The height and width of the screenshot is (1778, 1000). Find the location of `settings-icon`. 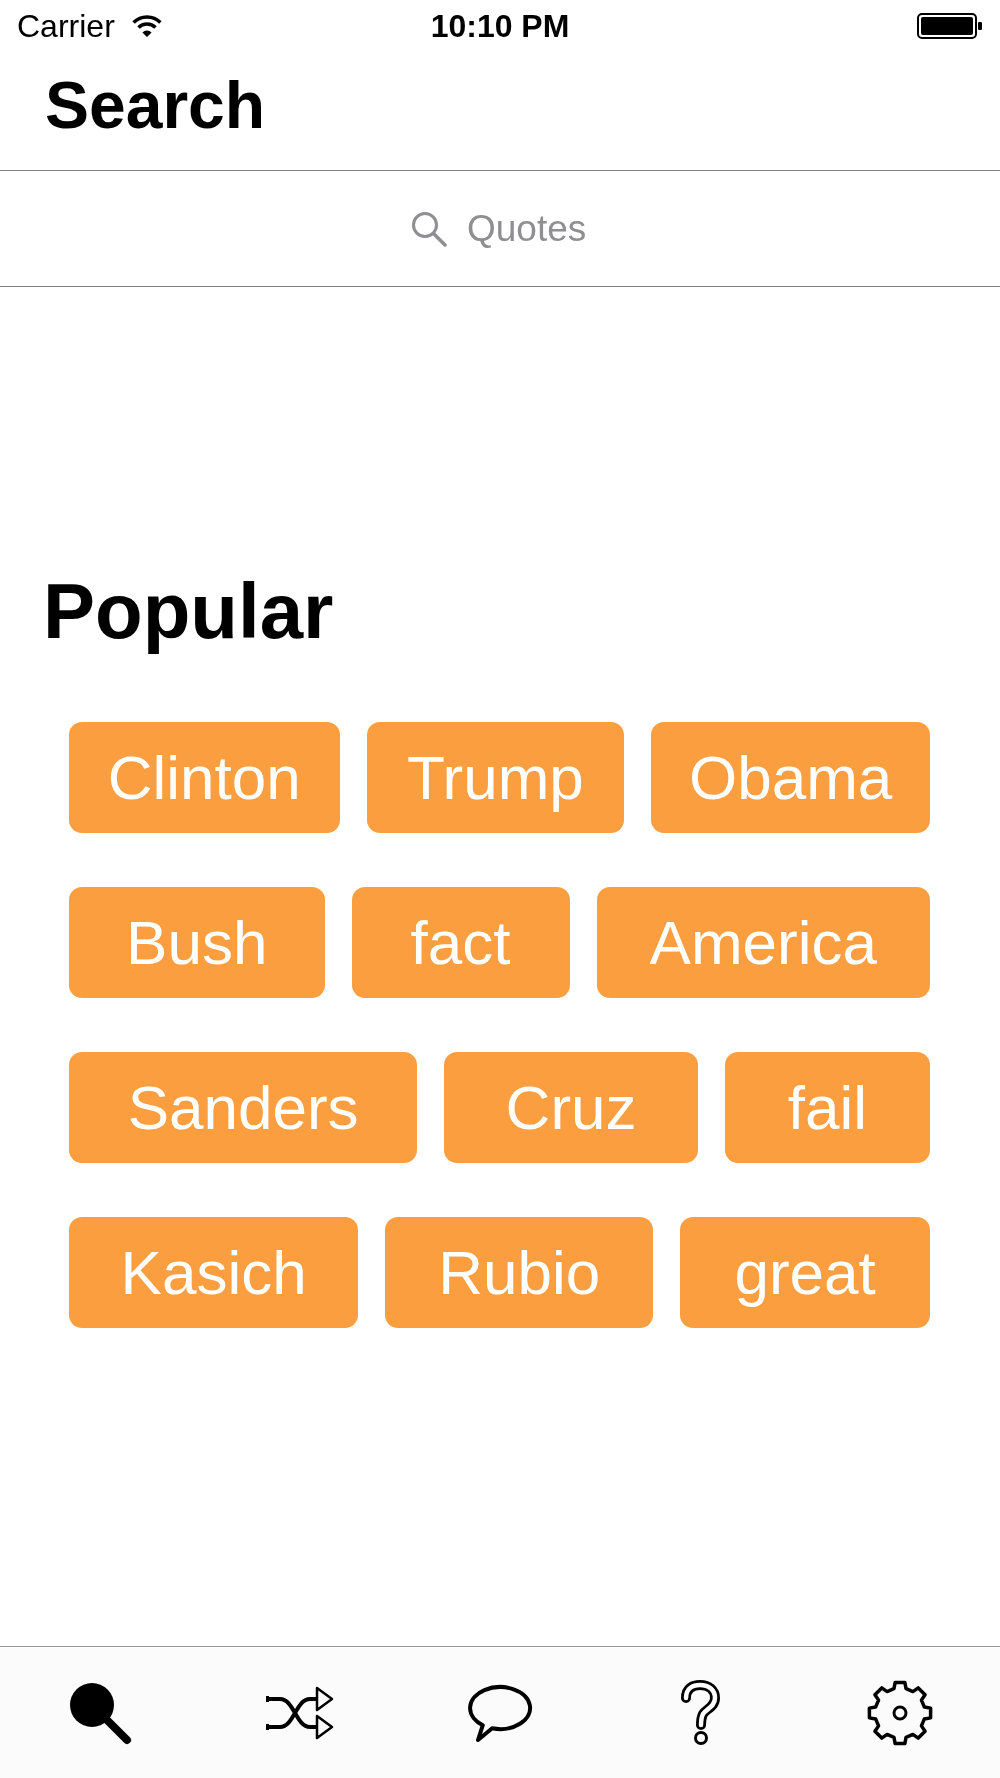

settings-icon is located at coordinates (900, 1712).